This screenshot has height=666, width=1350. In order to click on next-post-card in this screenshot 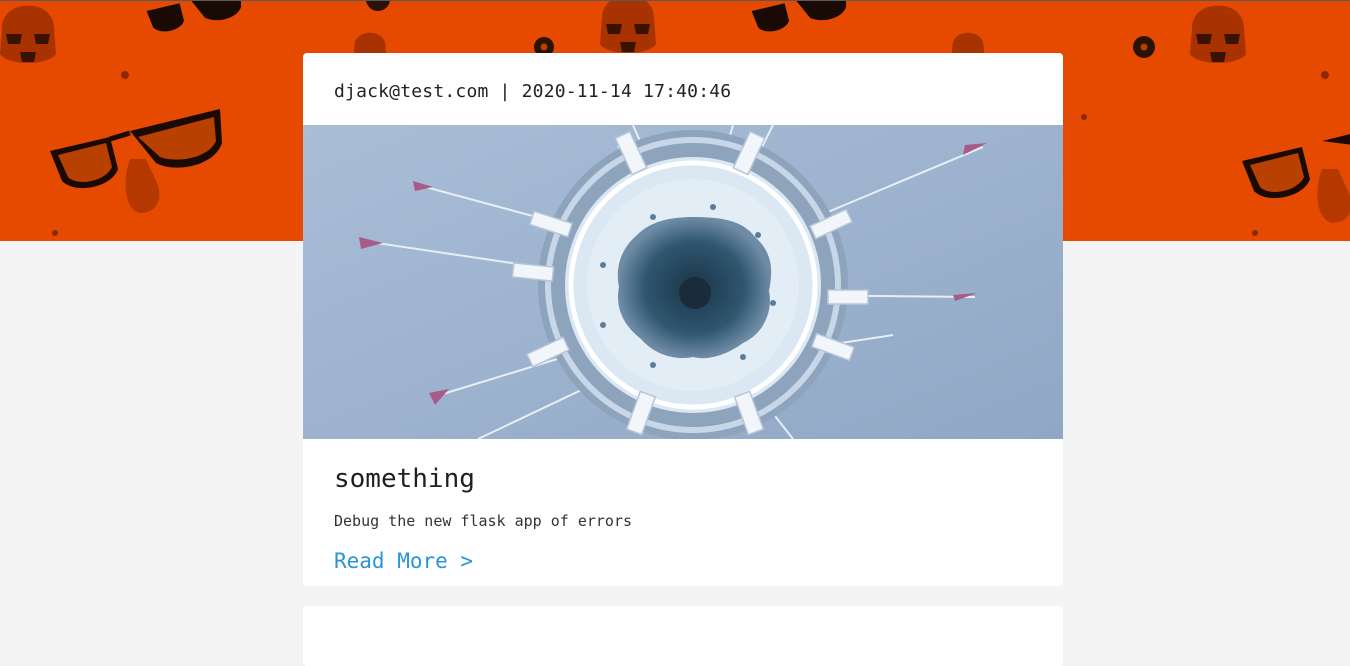, I will do `click(683, 636)`.